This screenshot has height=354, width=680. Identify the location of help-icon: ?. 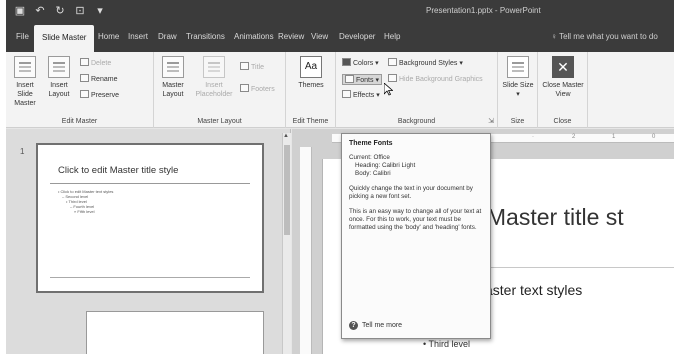
(353, 325).